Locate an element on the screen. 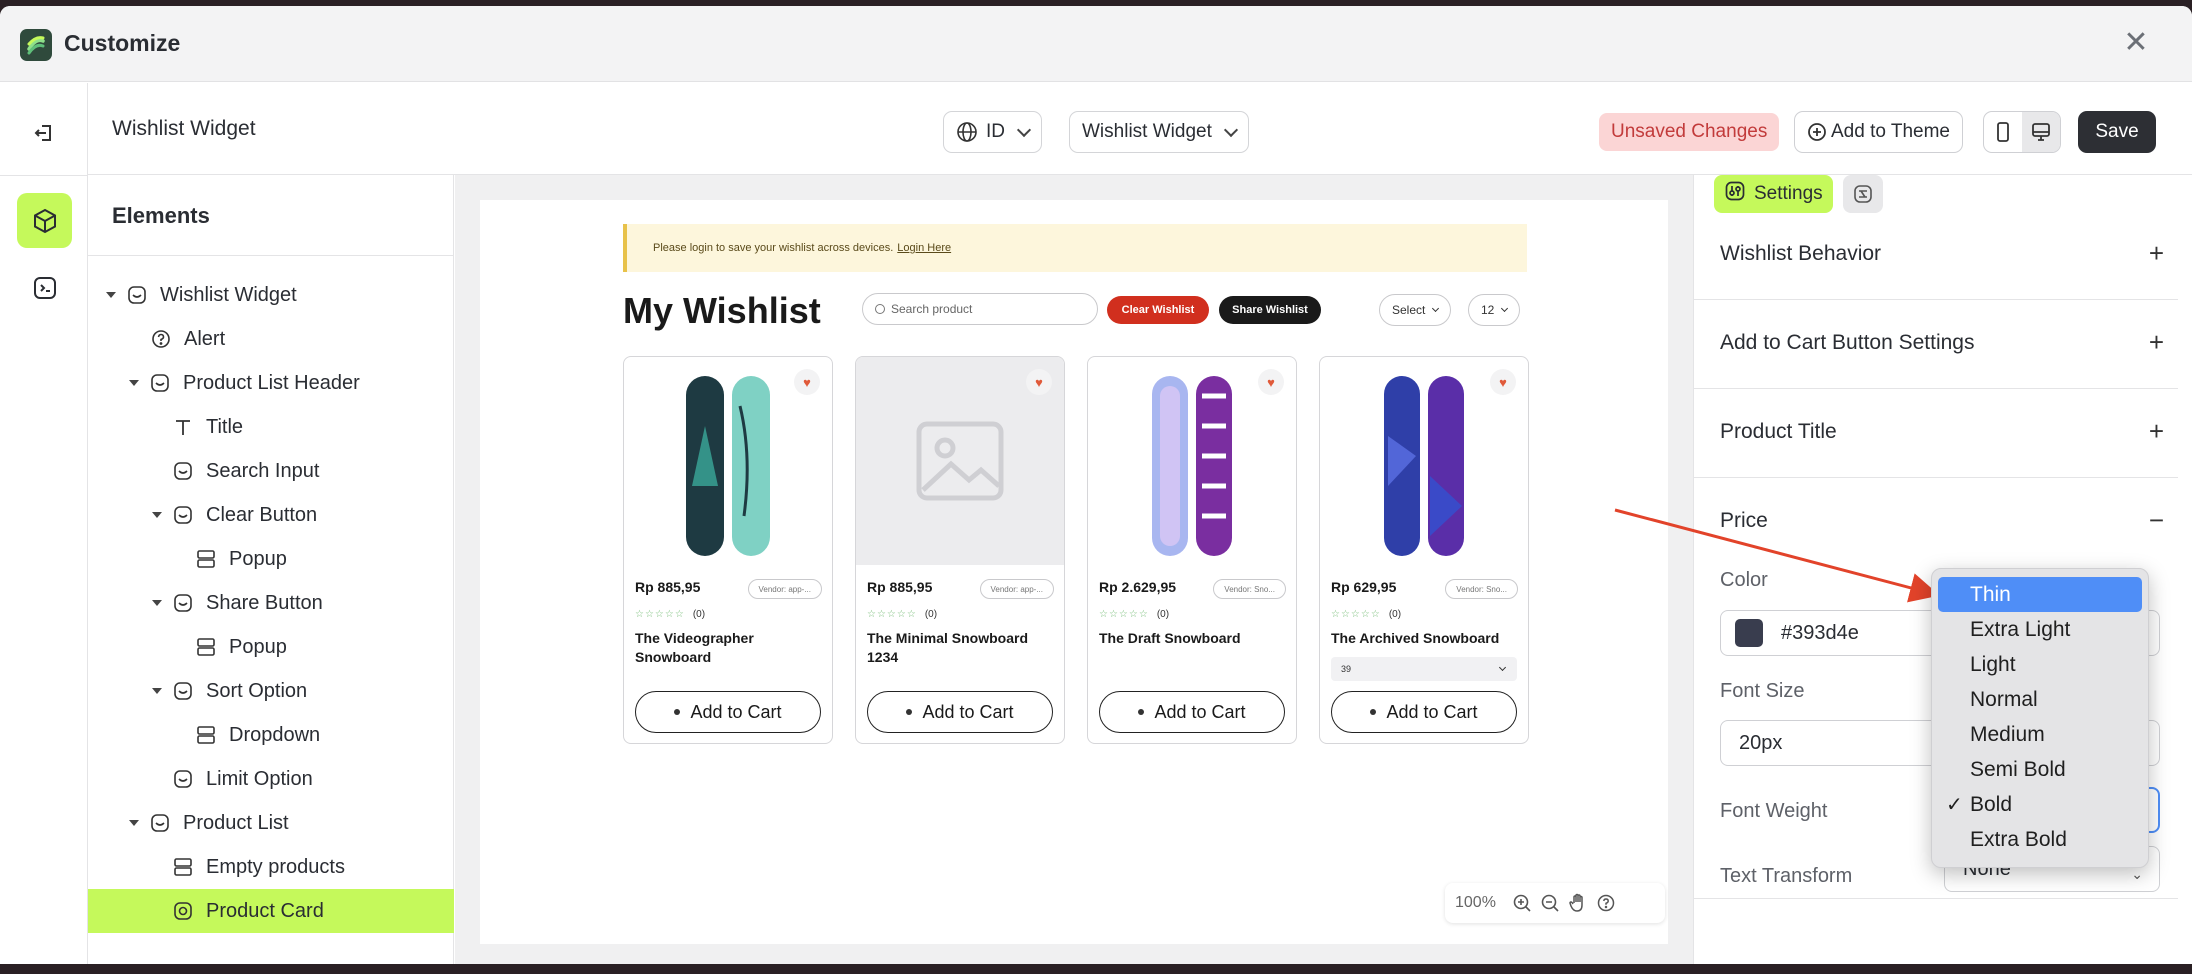 The image size is (2192, 974). product-name: The Videographer Snowboard is located at coordinates (730, 648).